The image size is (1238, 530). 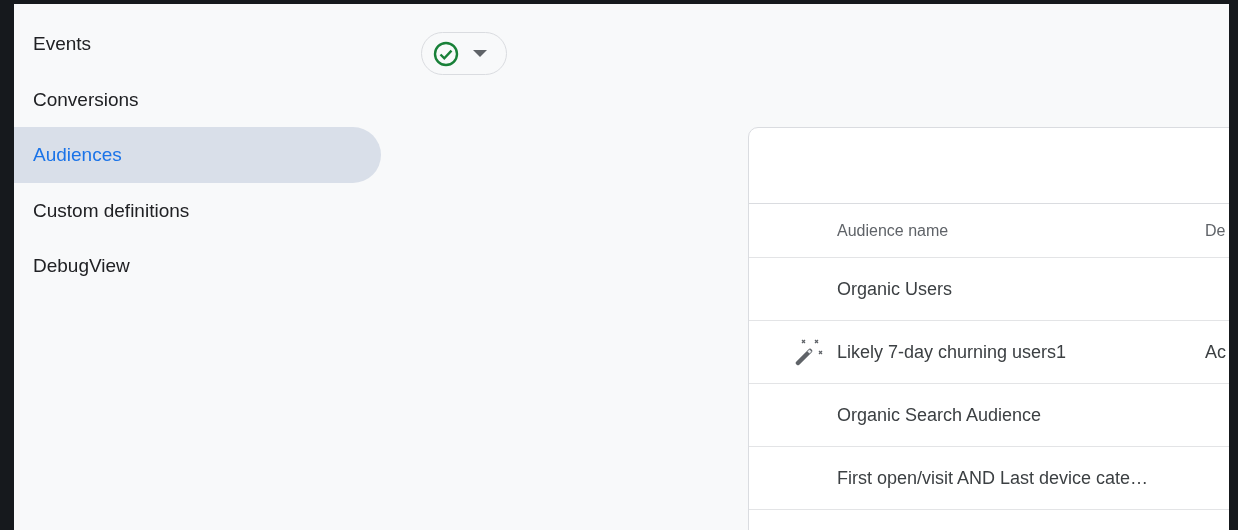 I want to click on sidebar-item: Custom definitions, so click(x=197, y=210).